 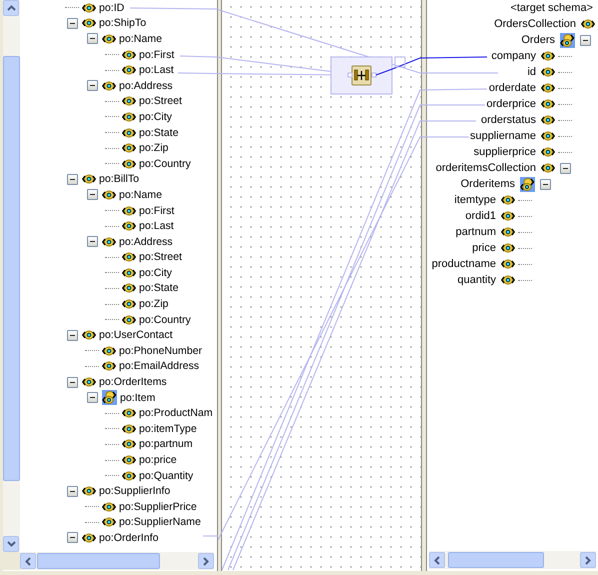 I want to click on tree-item: ordid1, so click(x=480, y=216).